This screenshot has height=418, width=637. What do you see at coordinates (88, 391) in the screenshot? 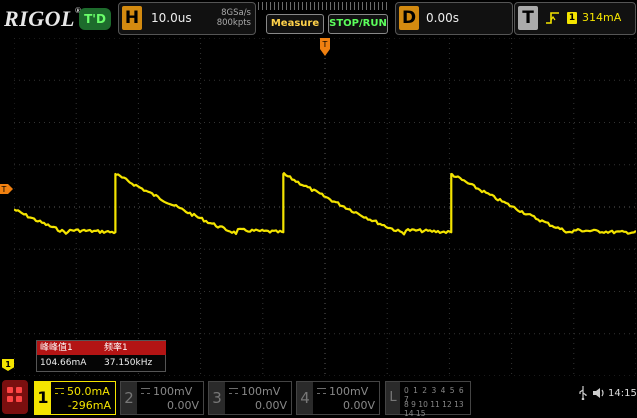
I see `channel-1-scale: 50.0mA` at bounding box center [88, 391].